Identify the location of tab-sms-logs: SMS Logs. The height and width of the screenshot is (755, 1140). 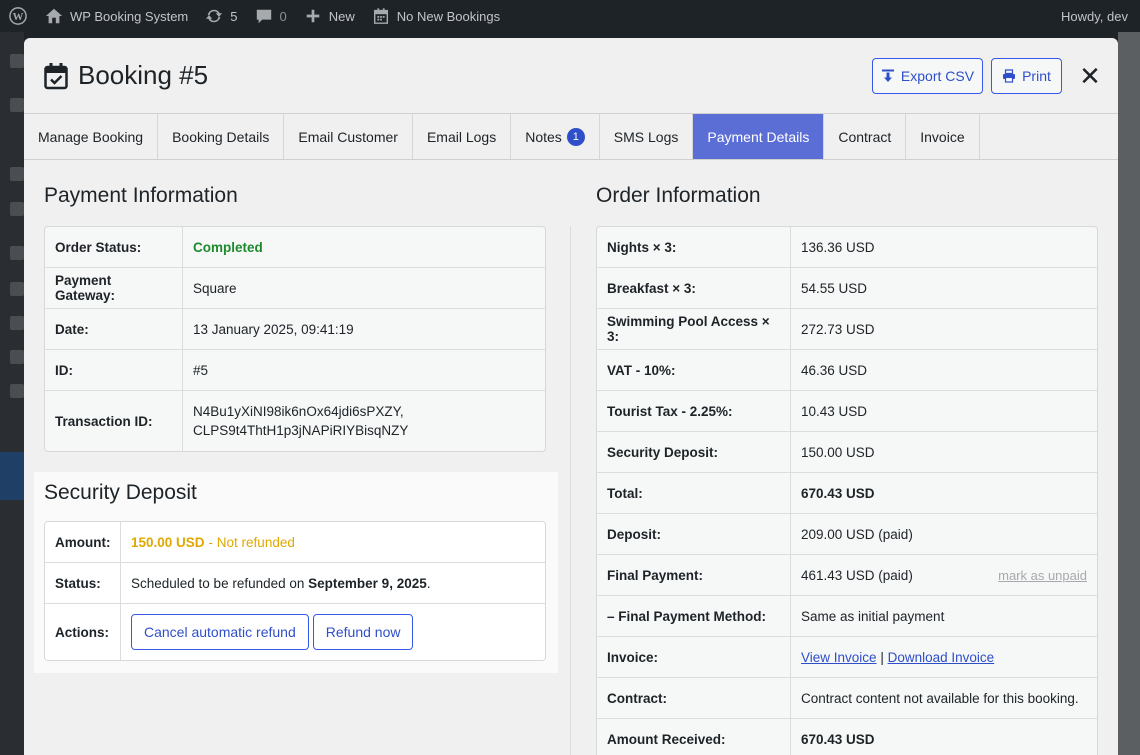
(647, 136).